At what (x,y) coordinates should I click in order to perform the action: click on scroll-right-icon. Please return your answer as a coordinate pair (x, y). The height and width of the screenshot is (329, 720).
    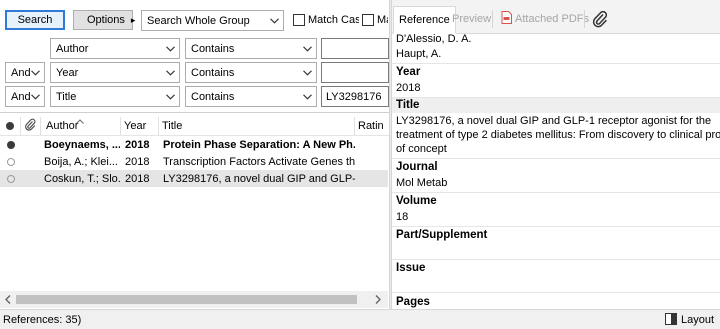
    Looking at the image, I should click on (378, 299).